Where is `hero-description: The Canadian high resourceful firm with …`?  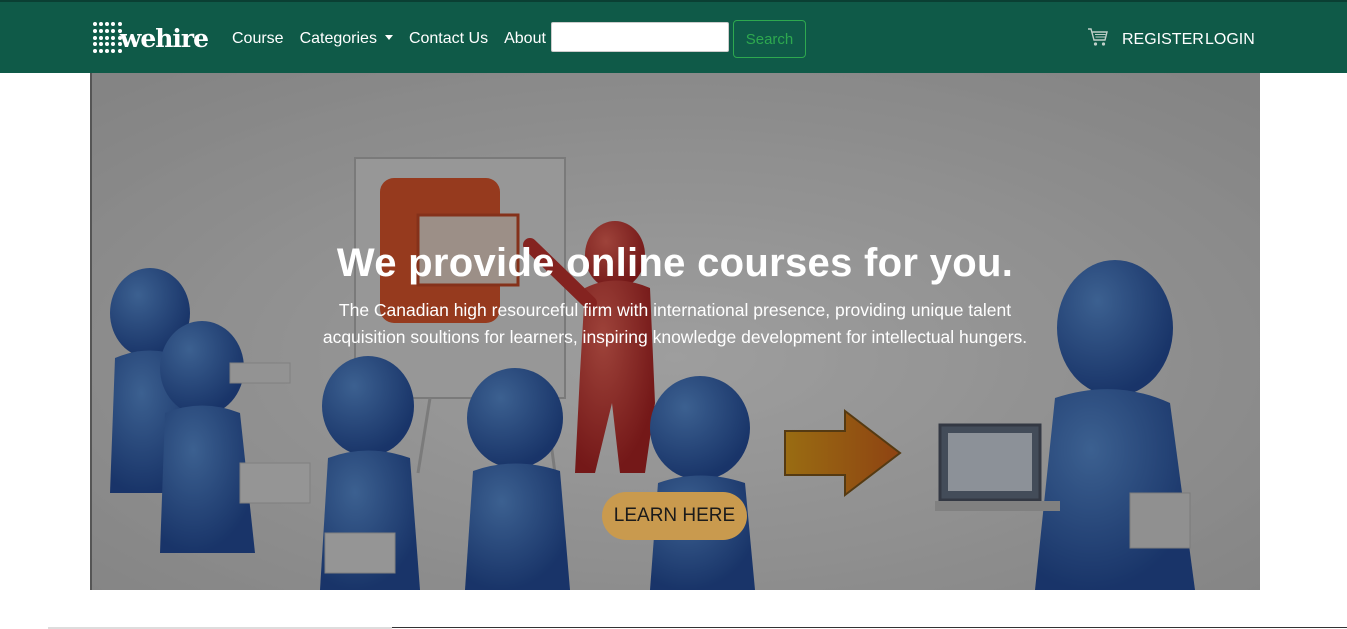 hero-description: The Canadian high resourceful firm with … is located at coordinates (675, 323).